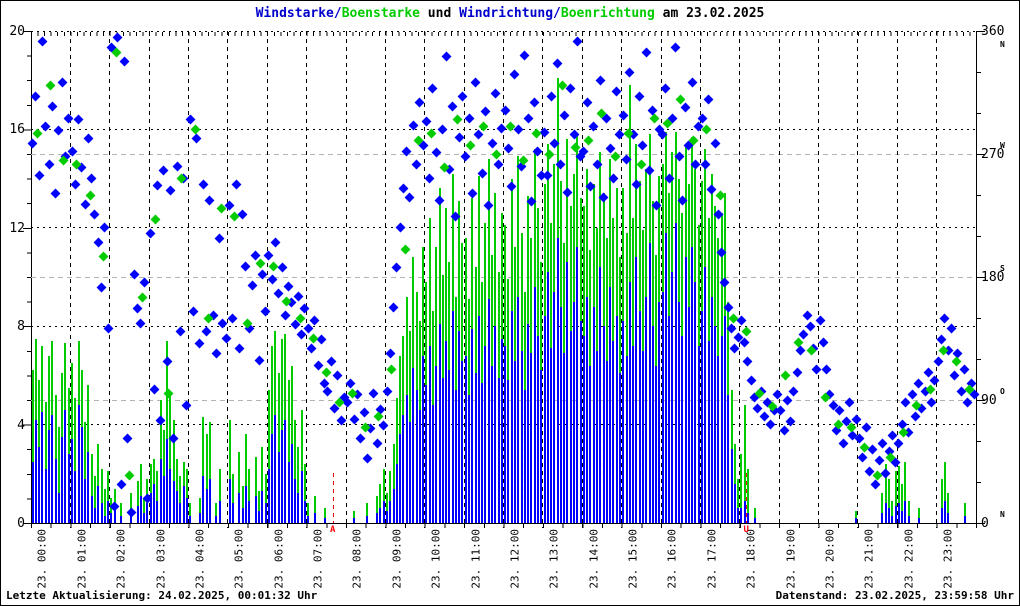  What do you see at coordinates (27, 277) in the screenshot?
I see `left-axis-major-ticks` at bounding box center [27, 277].